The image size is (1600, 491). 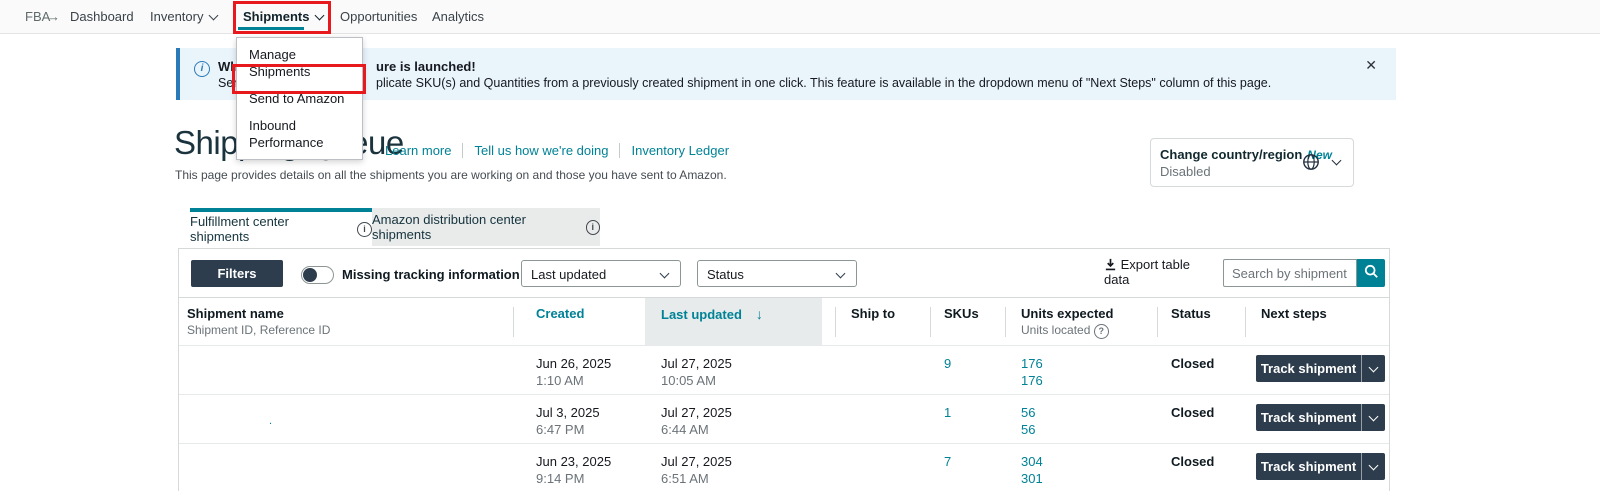 I want to click on col-header-status: Status, so click(x=1191, y=313).